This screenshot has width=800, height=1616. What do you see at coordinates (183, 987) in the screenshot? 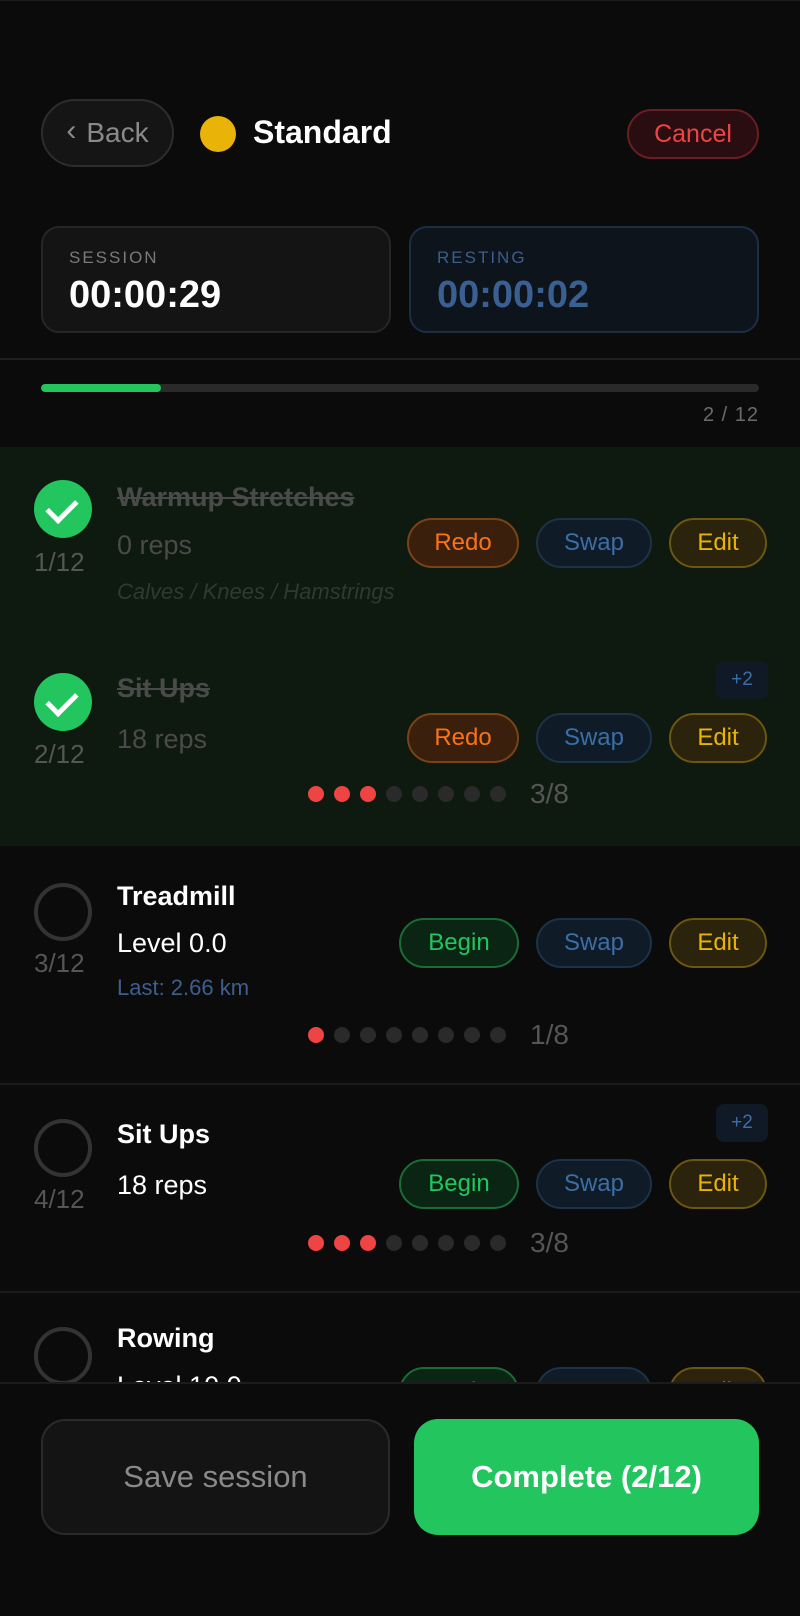
I see `last-result: Last: 2.66 km` at bounding box center [183, 987].